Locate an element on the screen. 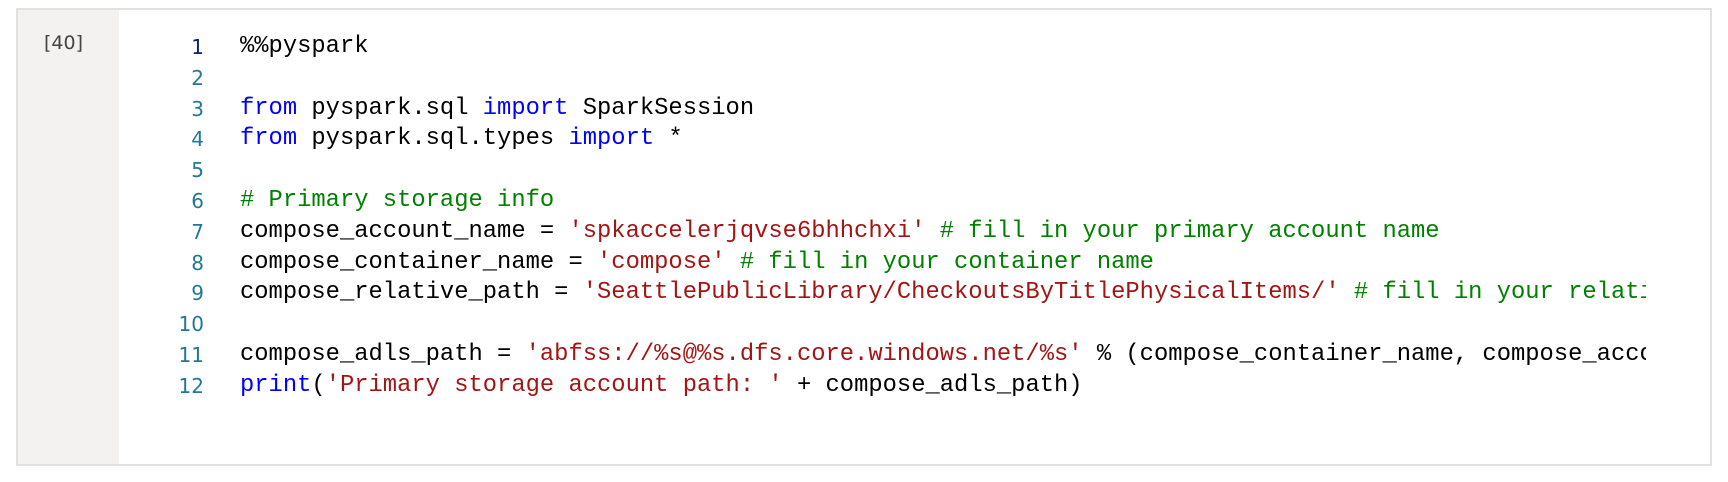  line-number: 4 is located at coordinates (197, 139).